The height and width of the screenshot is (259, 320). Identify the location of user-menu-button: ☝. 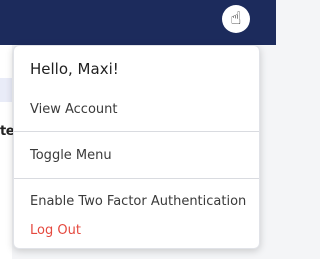
(236, 19).